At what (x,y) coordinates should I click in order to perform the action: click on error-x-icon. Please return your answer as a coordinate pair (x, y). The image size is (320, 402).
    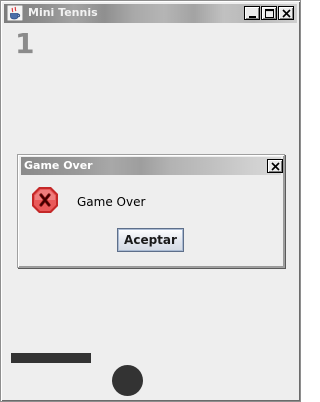
    Looking at the image, I should click on (45, 200).